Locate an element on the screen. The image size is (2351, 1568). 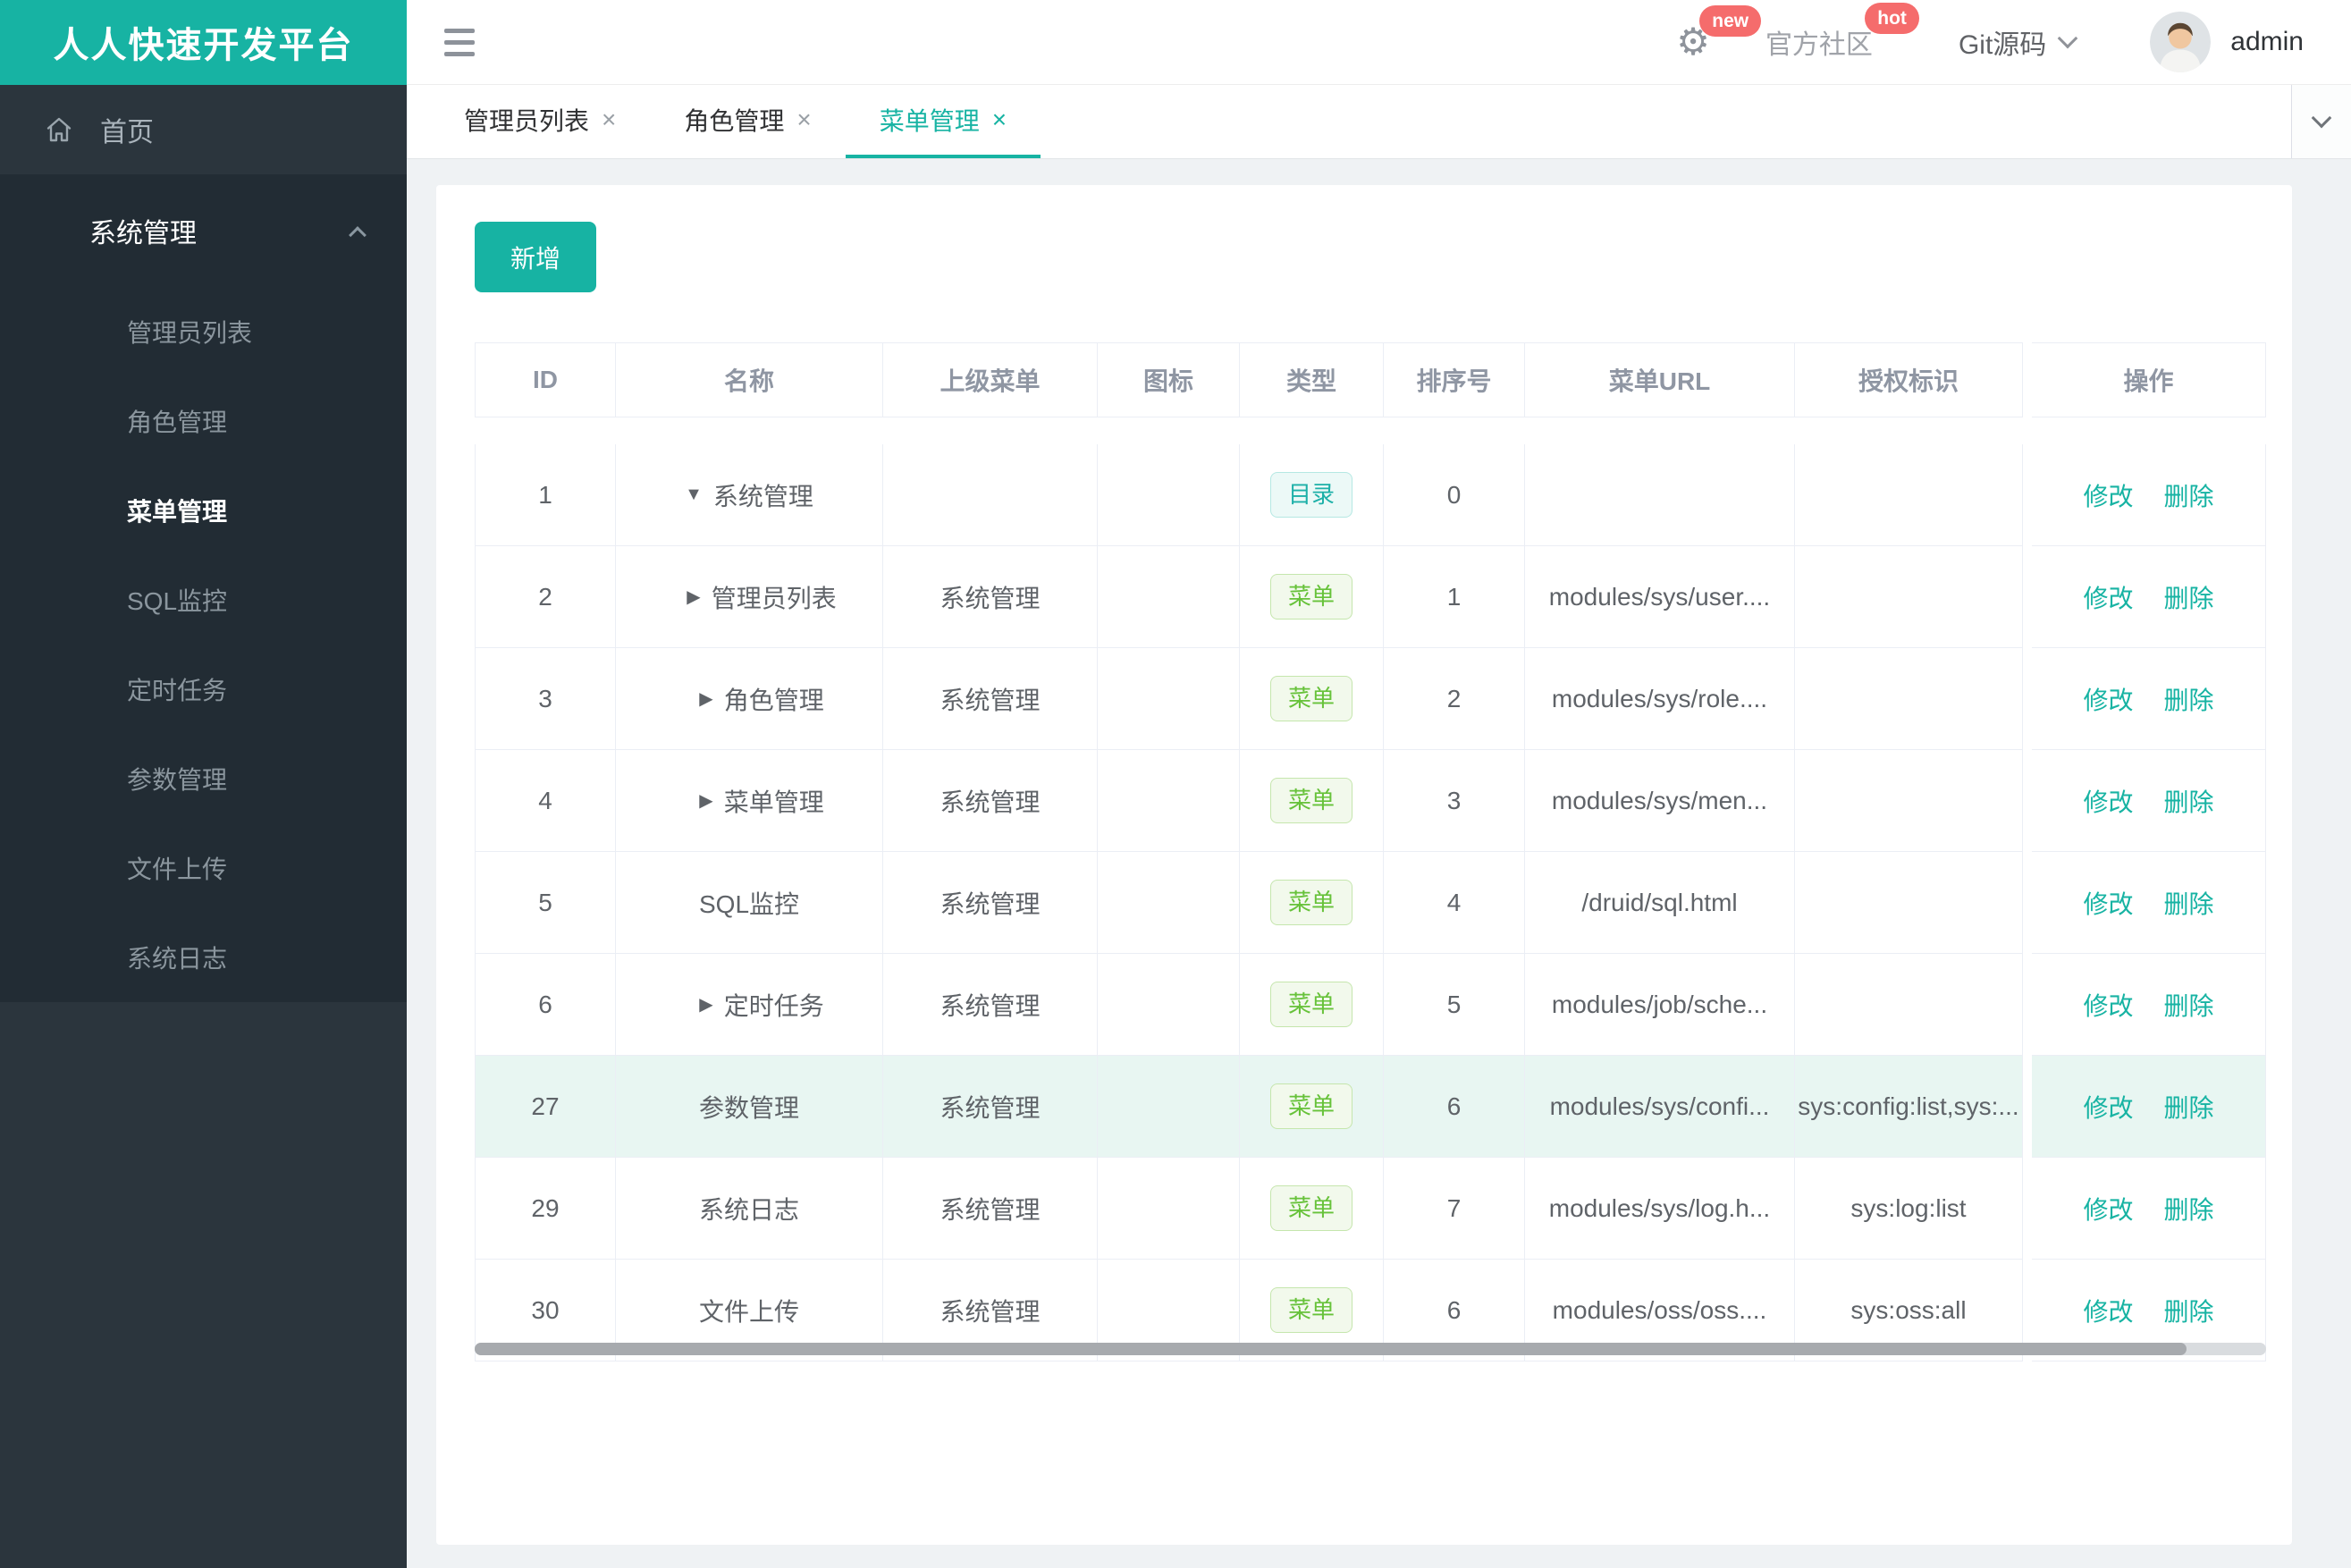
column-header: 图标 is located at coordinates (1169, 379).